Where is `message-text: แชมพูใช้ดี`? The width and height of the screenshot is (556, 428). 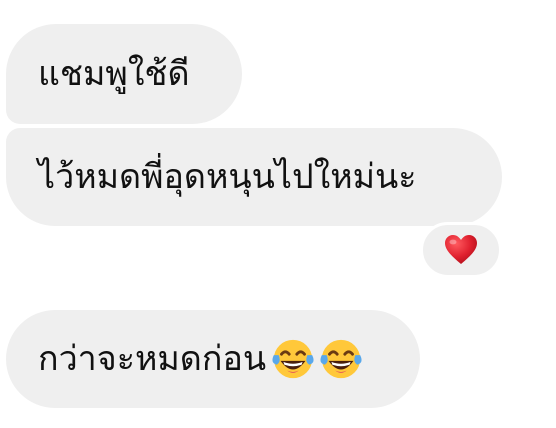
message-text: แชมพูใช้ดี is located at coordinates (114, 74).